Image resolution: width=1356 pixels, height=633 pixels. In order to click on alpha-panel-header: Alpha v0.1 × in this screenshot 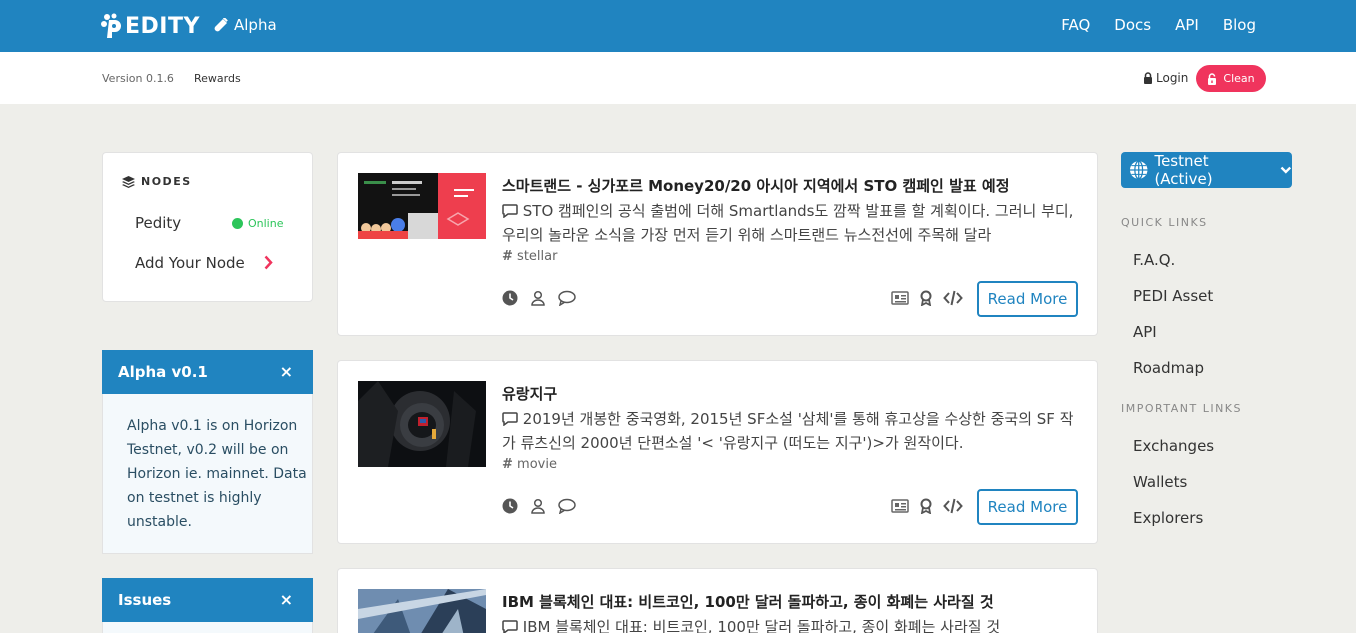, I will do `click(207, 372)`.